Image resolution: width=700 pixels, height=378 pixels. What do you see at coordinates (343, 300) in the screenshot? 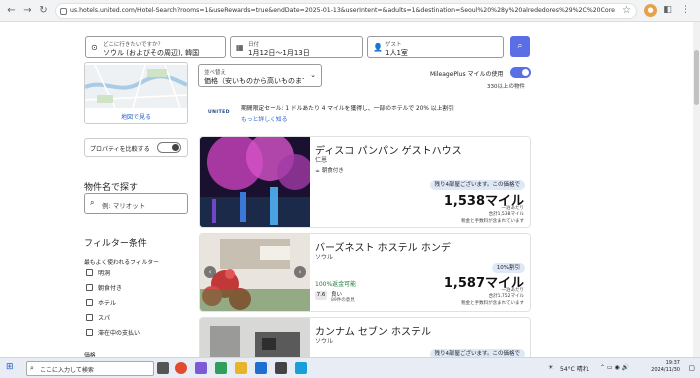
I see `review-count: 89件の意見` at bounding box center [343, 300].